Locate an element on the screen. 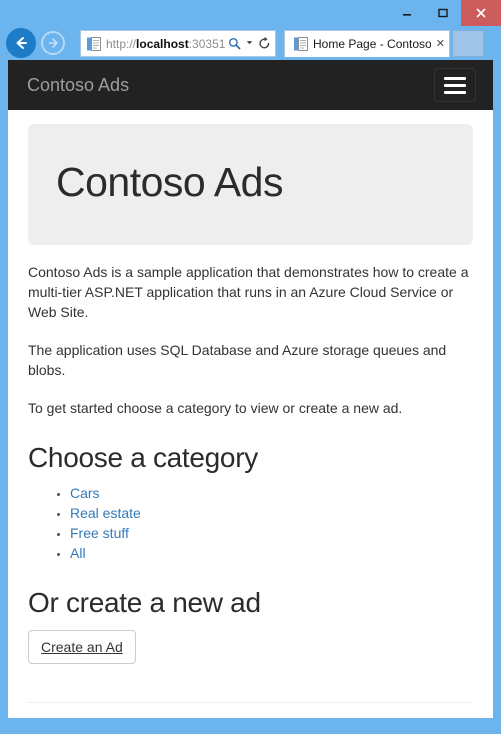 The width and height of the screenshot is (501, 734). address-dropdown-button is located at coordinates (249, 43).